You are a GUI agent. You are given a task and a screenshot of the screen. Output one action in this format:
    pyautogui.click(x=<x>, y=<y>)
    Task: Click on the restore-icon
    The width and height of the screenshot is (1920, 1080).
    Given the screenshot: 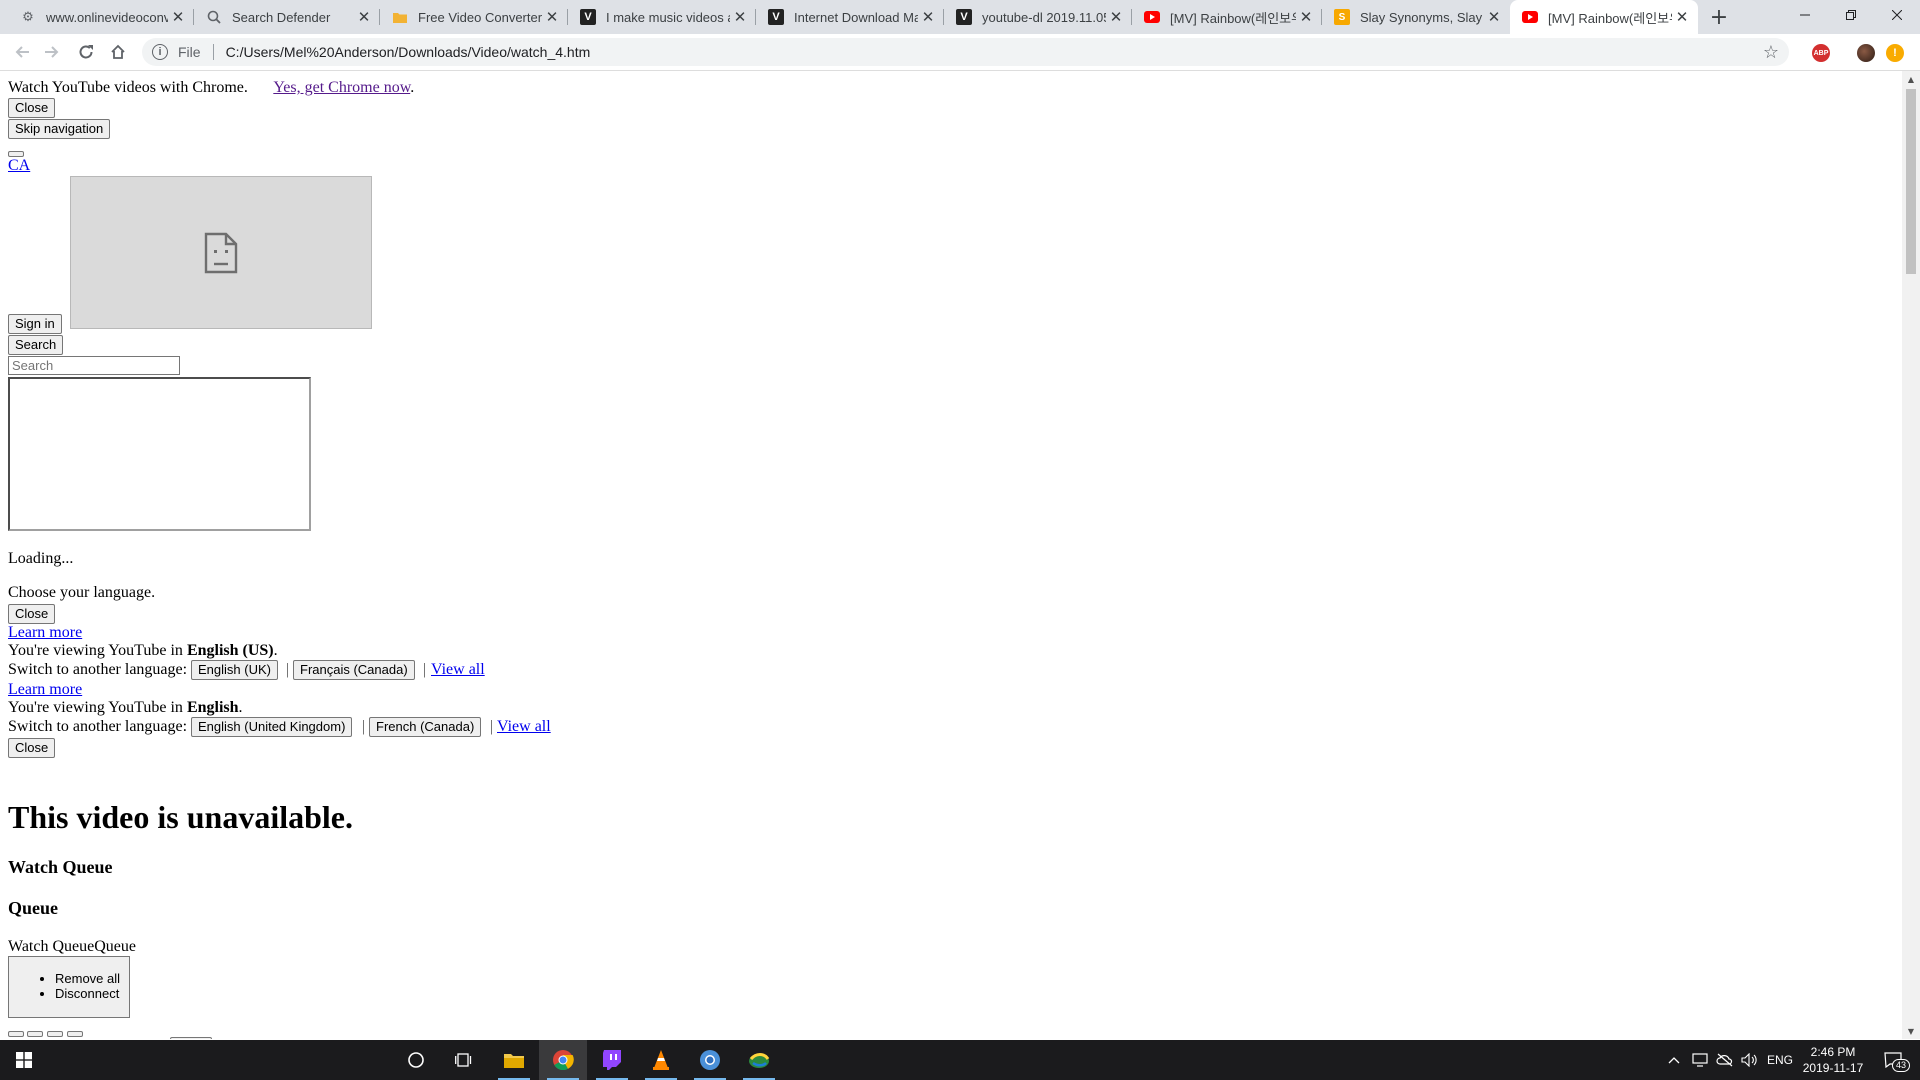 What is the action you would take?
    pyautogui.click(x=1851, y=15)
    